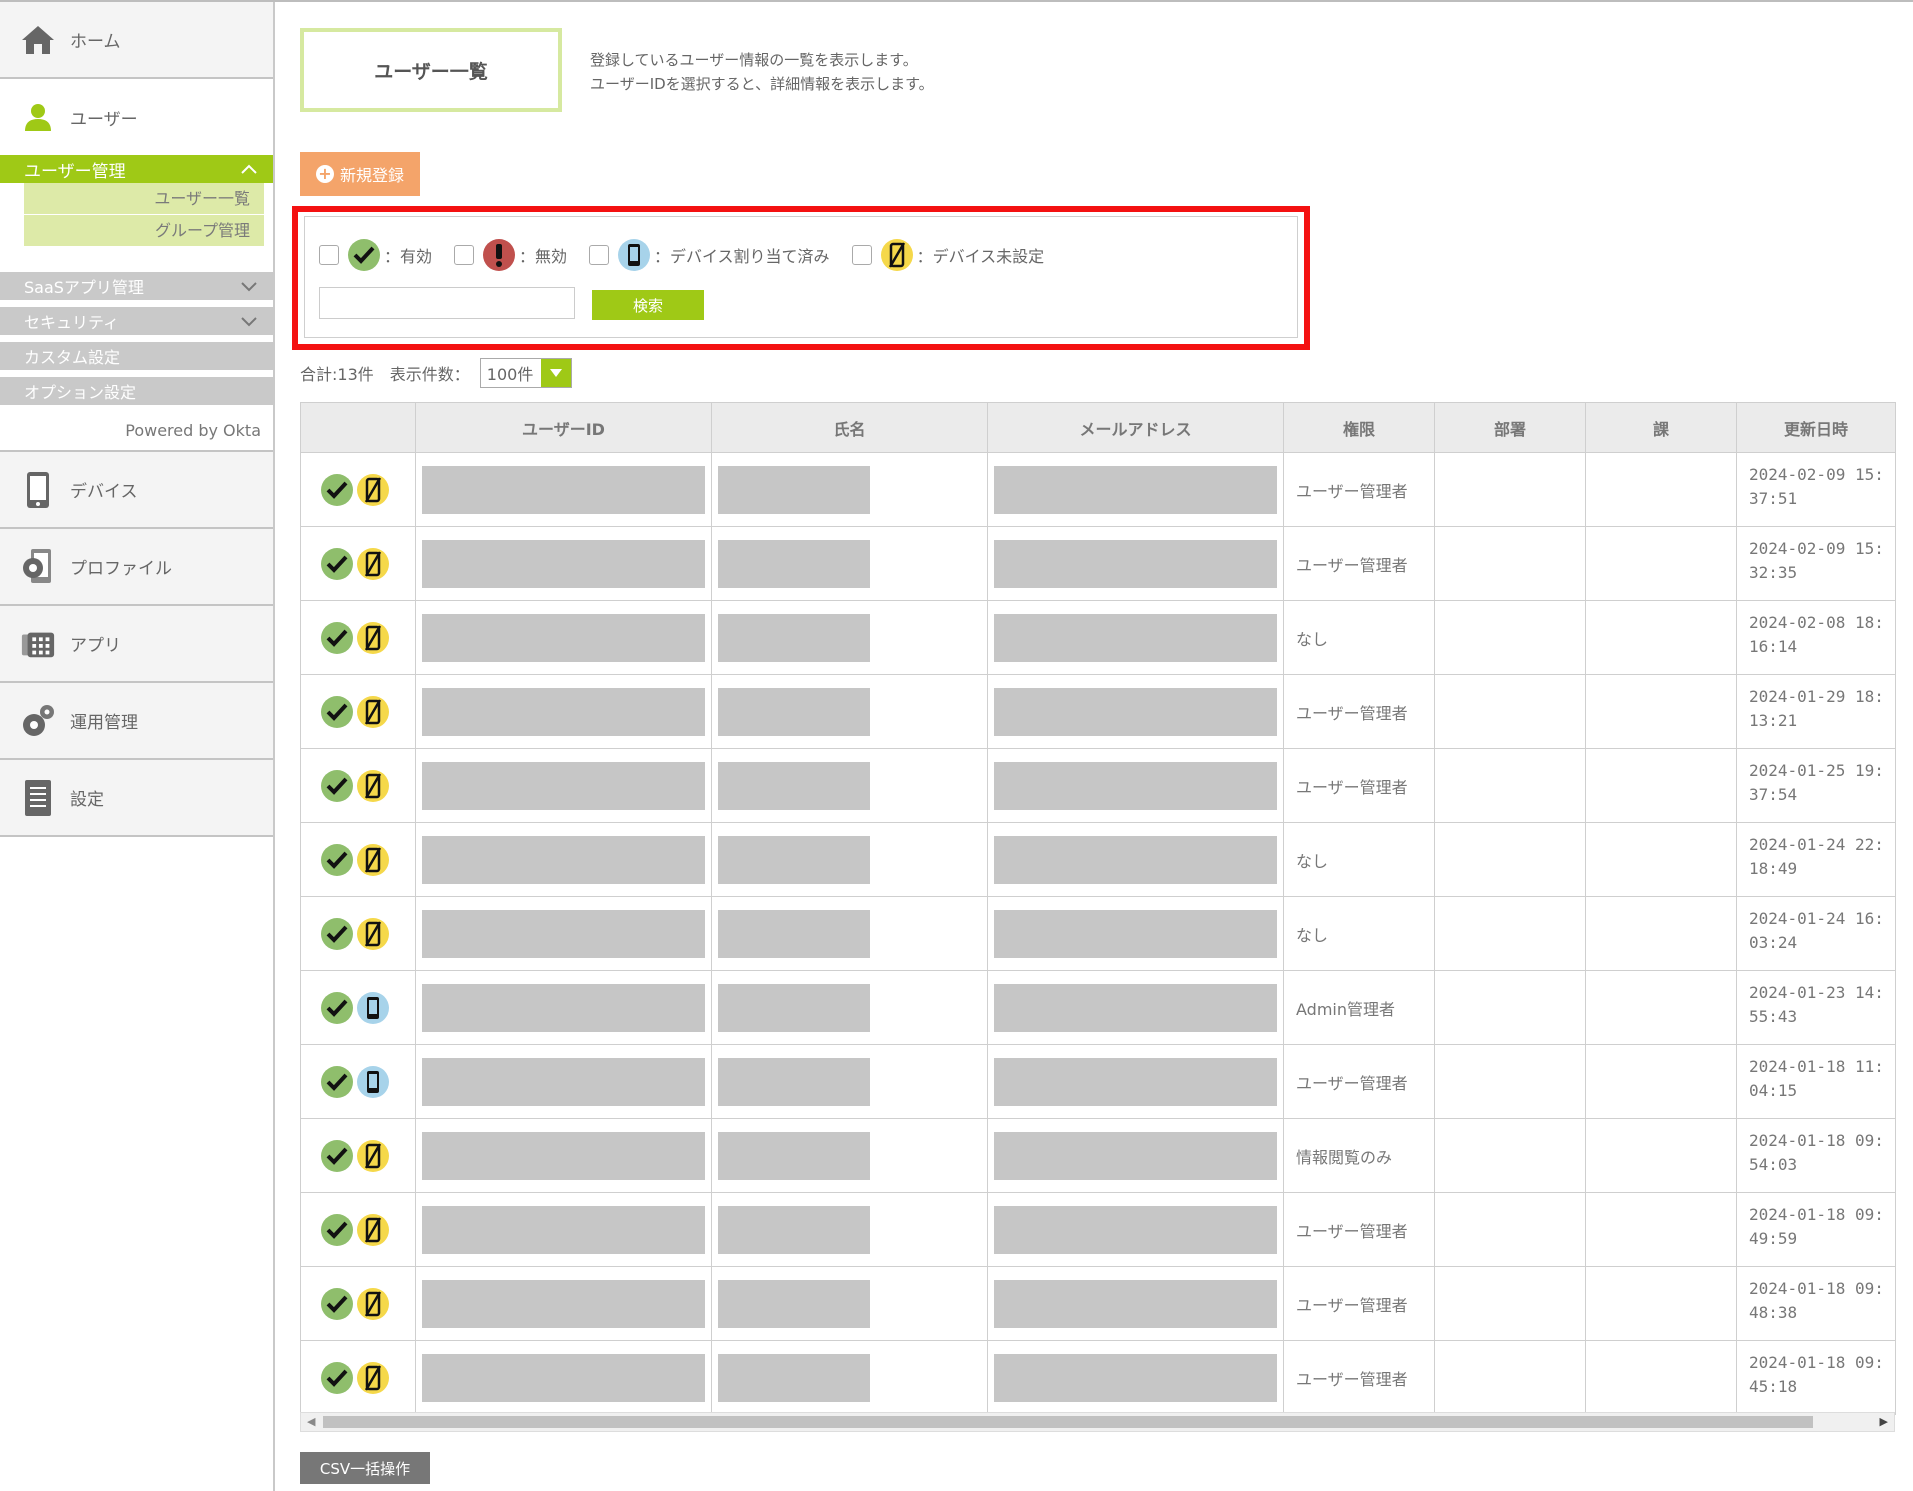 The width and height of the screenshot is (1913, 1491). I want to click on filter-active: ：有効, so click(375, 255).